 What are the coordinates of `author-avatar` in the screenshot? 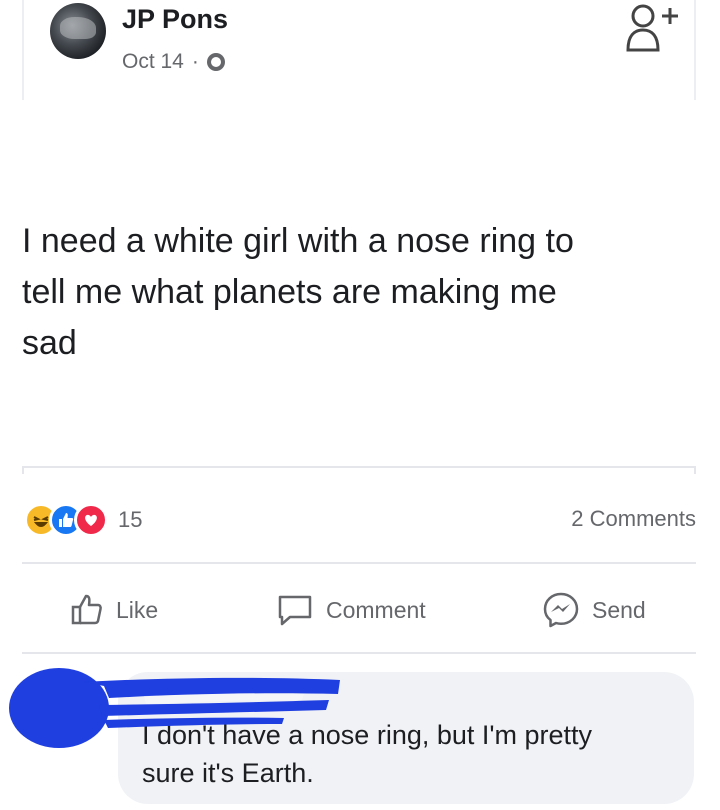 It's located at (78, 31).